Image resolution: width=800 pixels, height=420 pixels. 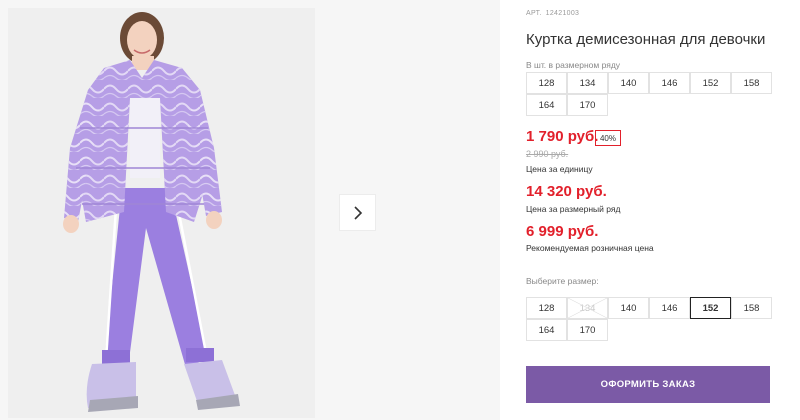 What do you see at coordinates (587, 330) in the screenshot?
I see `size-option-170: 170` at bounding box center [587, 330].